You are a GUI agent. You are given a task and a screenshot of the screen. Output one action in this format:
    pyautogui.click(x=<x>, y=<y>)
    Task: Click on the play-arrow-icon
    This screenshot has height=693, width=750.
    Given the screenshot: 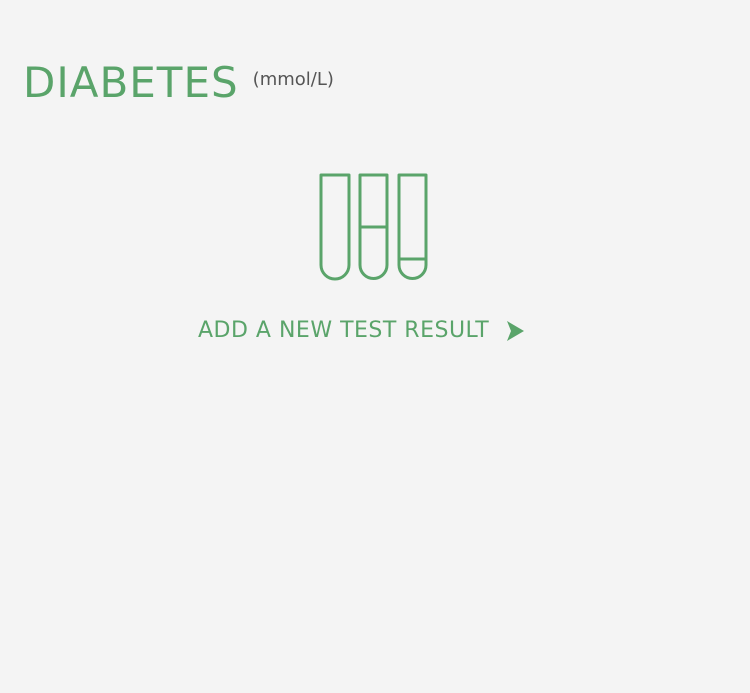 What is the action you would take?
    pyautogui.click(x=516, y=331)
    